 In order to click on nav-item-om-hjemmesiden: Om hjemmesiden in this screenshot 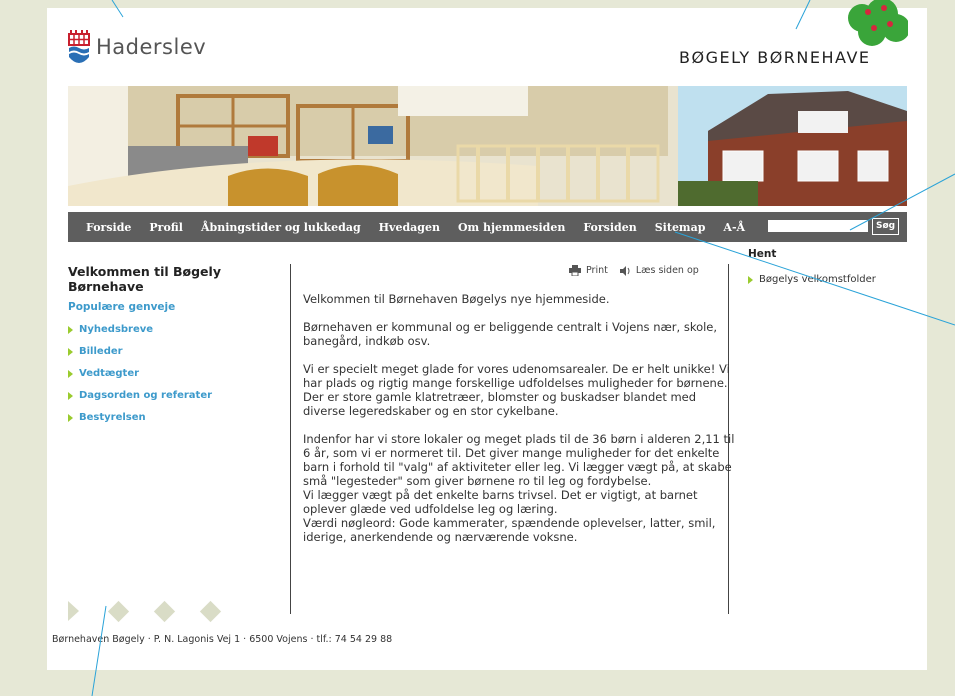, I will do `click(511, 227)`.